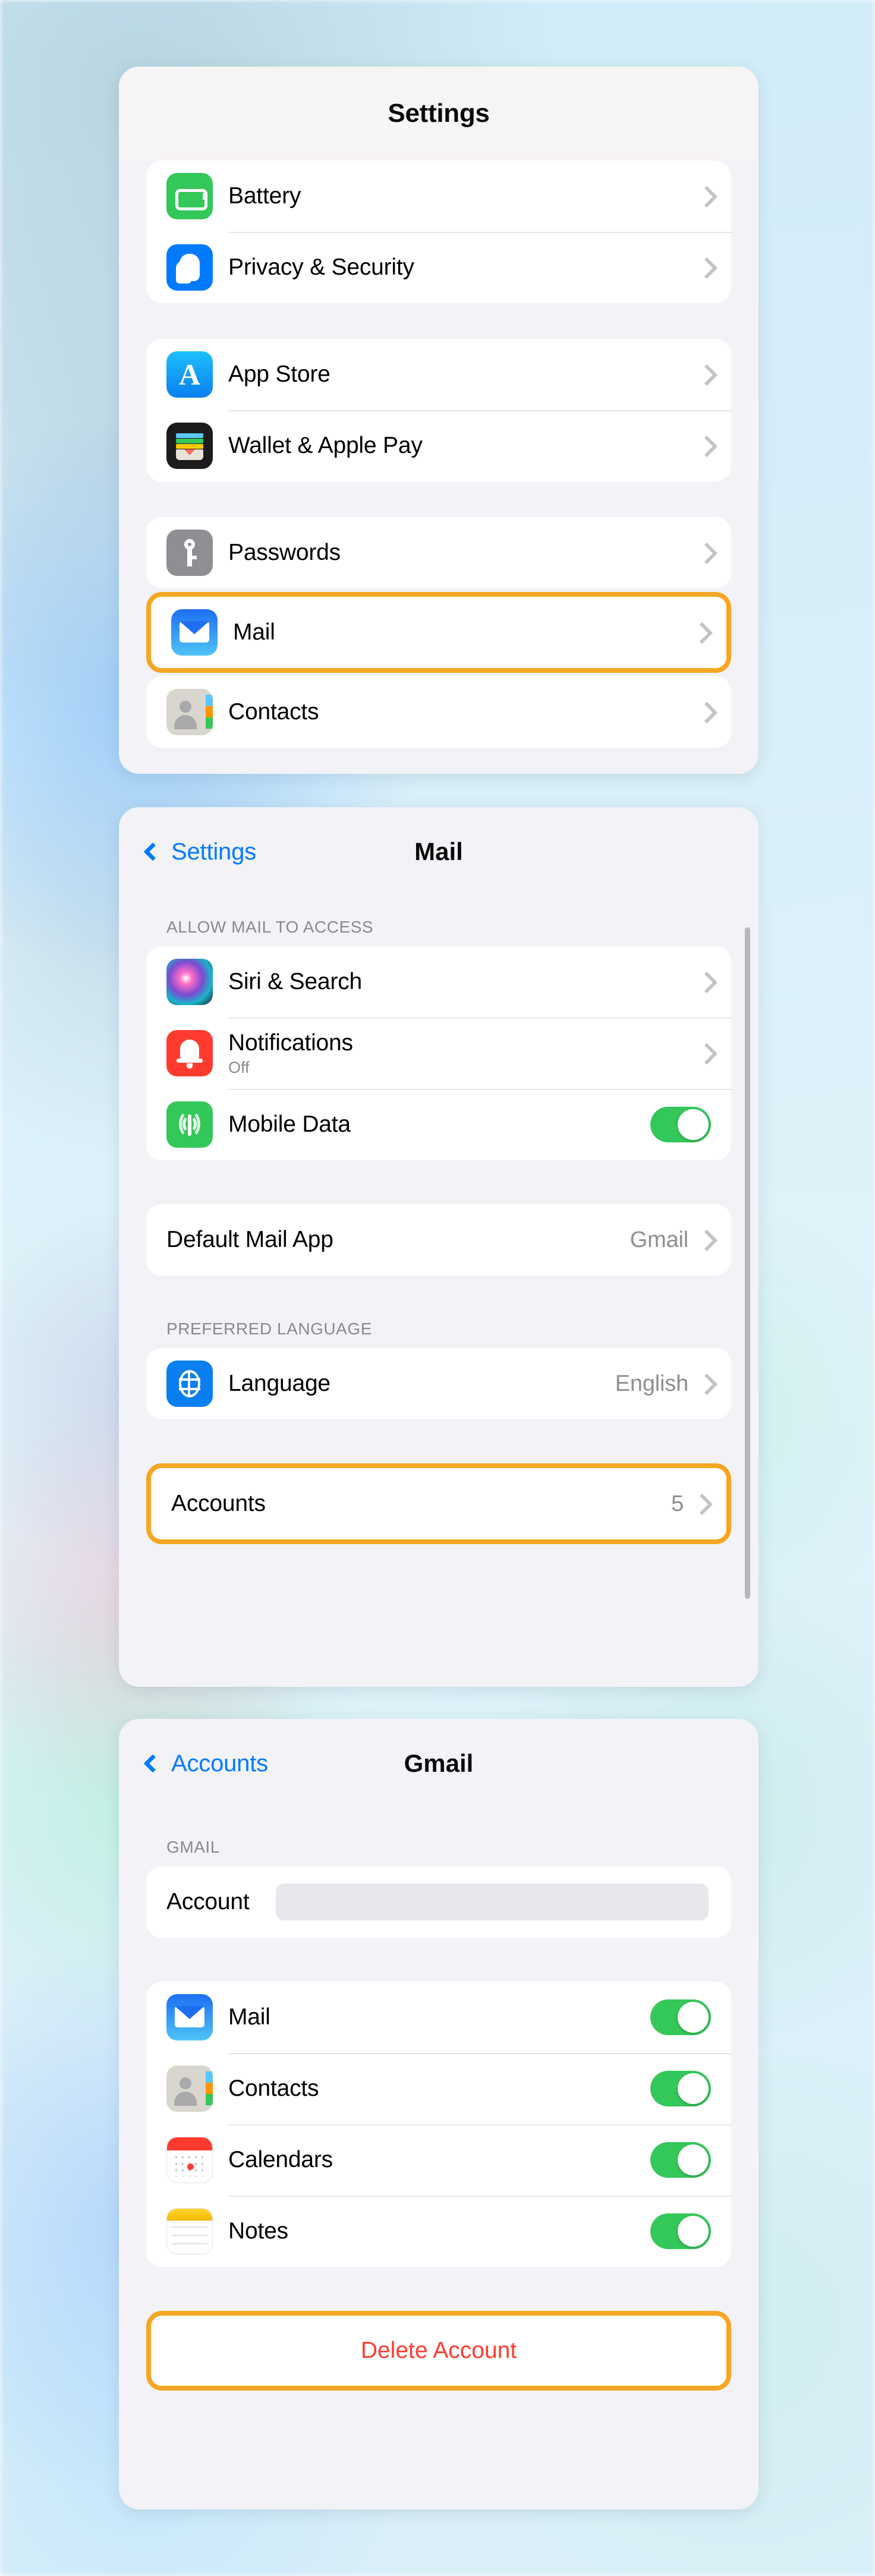  I want to click on language-group: Language English, so click(438, 1384).